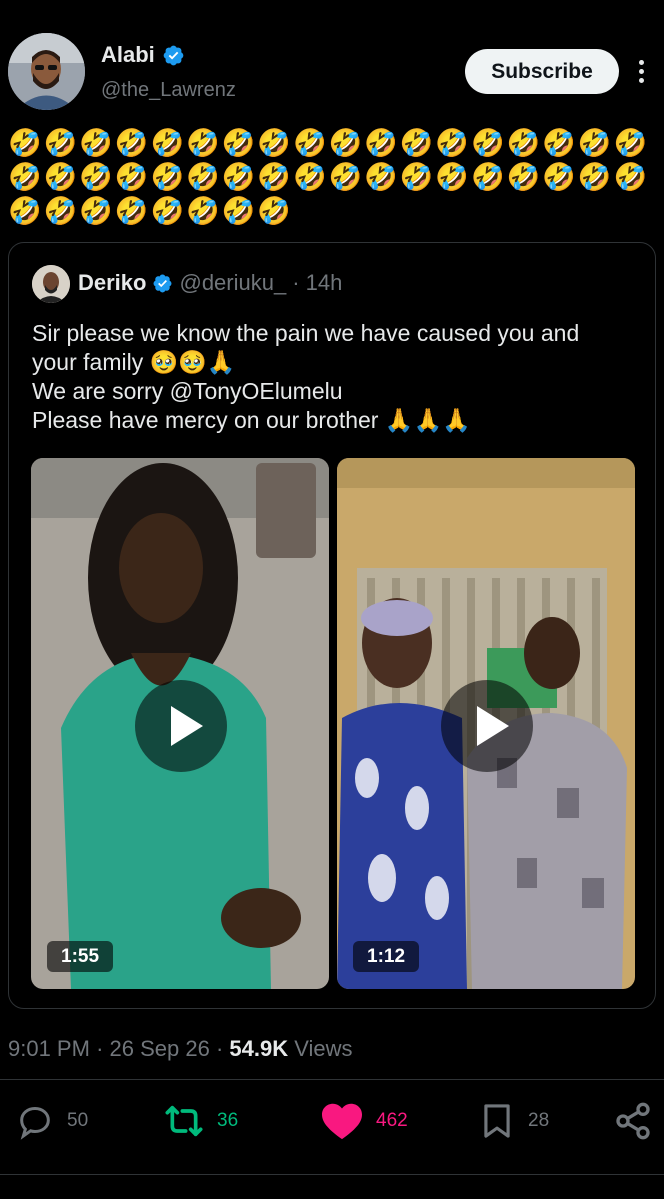  Describe the element at coordinates (228, 1120) in the screenshot. I see `repost-count: 36` at that location.